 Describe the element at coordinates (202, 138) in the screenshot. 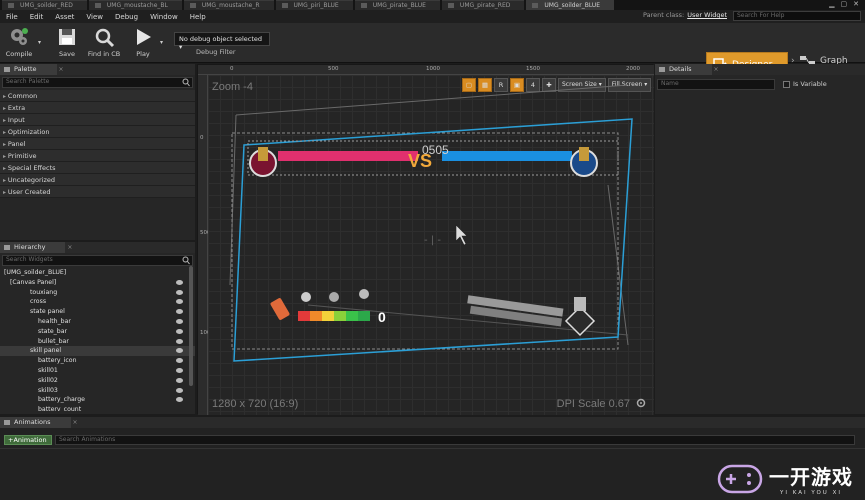

I see `ruler-tick: 0` at that location.